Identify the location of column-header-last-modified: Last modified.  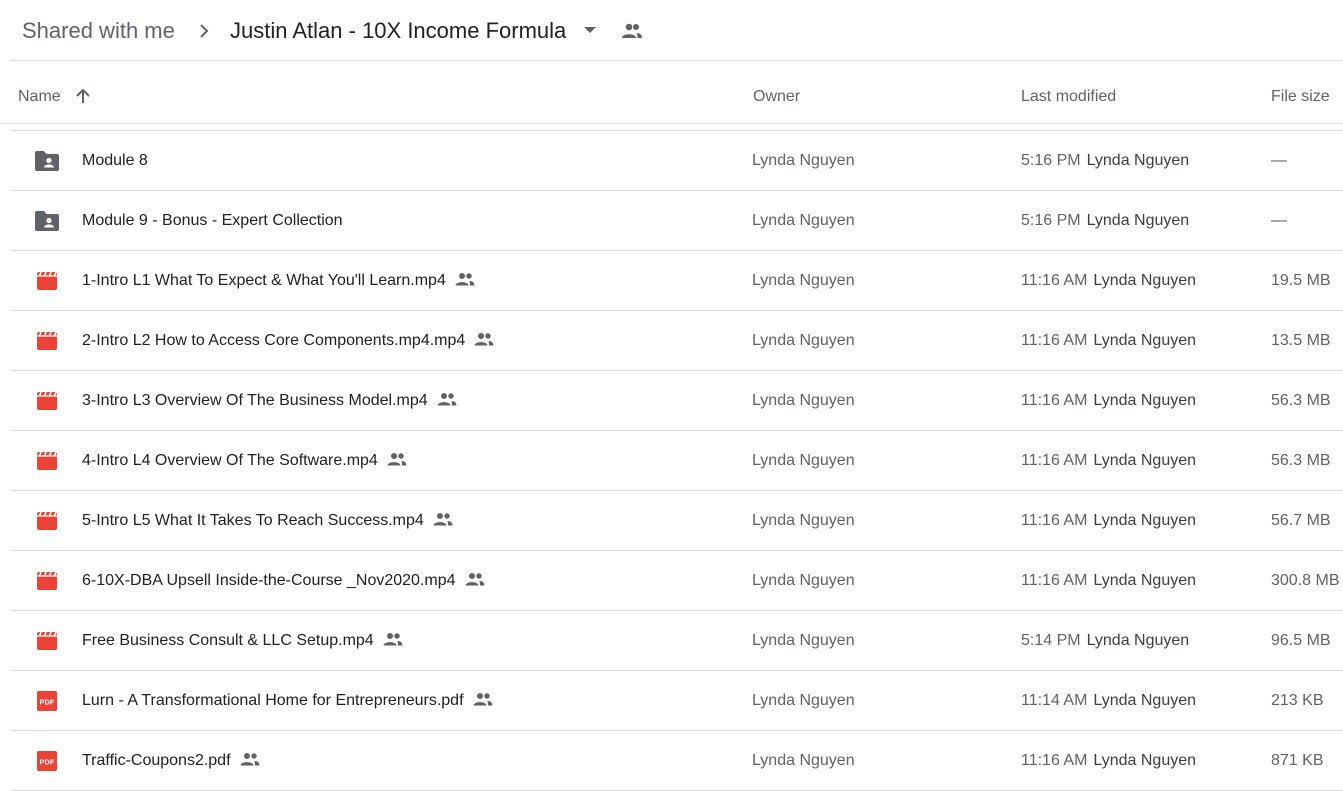
(1068, 97).